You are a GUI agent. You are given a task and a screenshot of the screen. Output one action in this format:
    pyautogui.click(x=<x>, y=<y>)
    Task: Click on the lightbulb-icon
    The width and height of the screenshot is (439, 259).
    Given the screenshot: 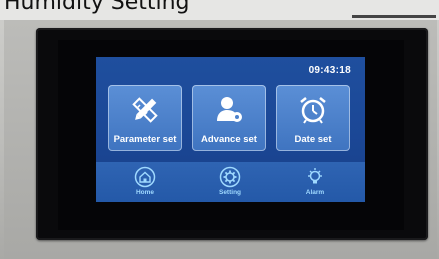 What is the action you would take?
    pyautogui.click(x=315, y=176)
    